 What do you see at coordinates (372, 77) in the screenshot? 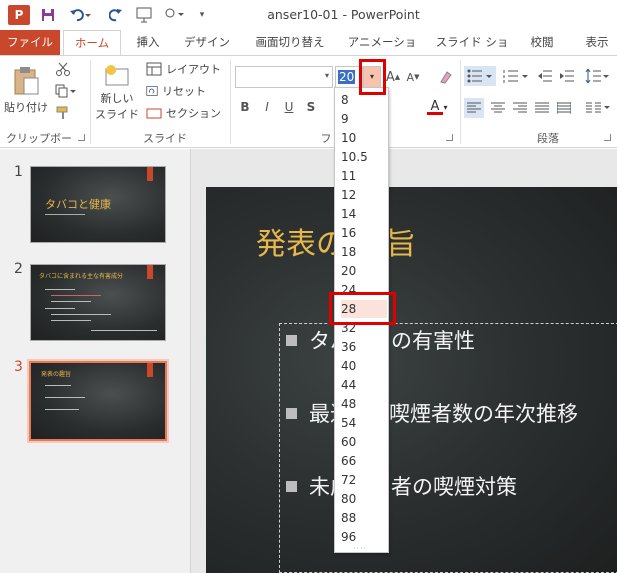
I see `highlight-dropdown-button` at bounding box center [372, 77].